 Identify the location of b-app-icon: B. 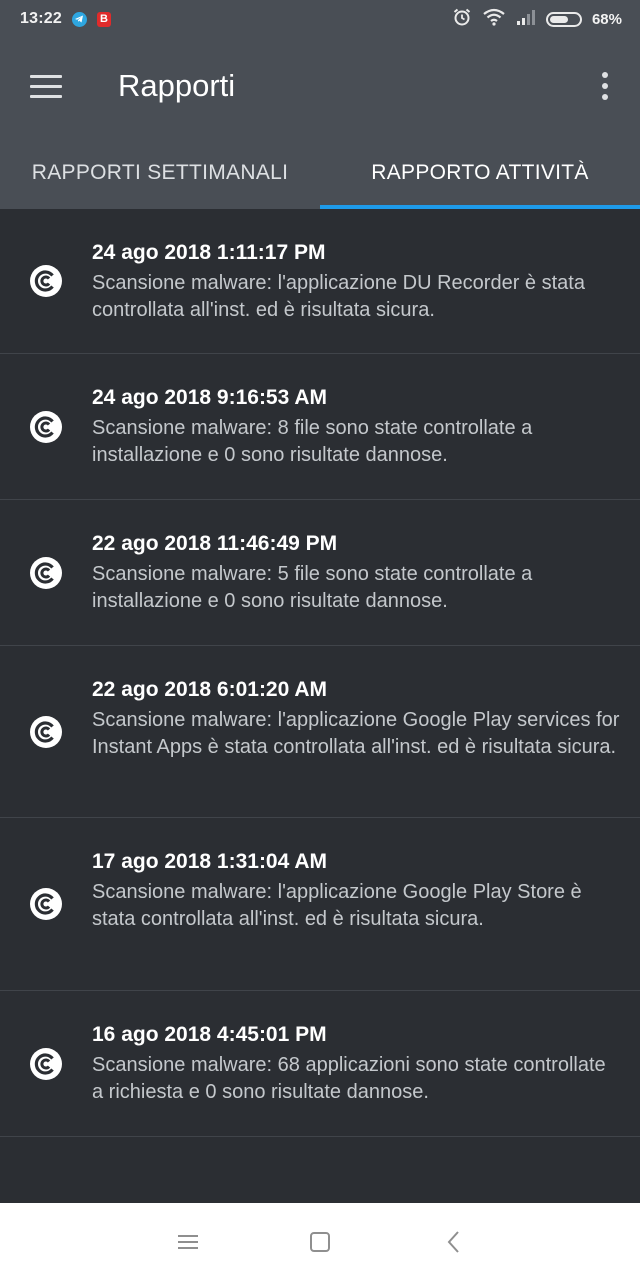
(103, 19).